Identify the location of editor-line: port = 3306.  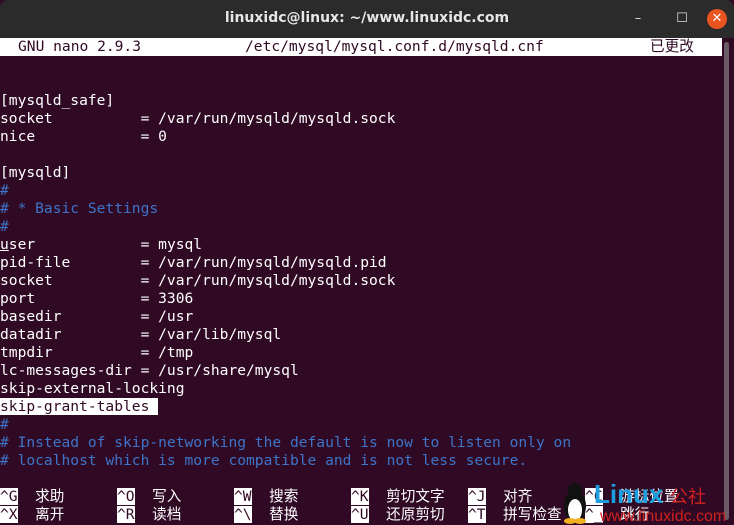
(361, 299).